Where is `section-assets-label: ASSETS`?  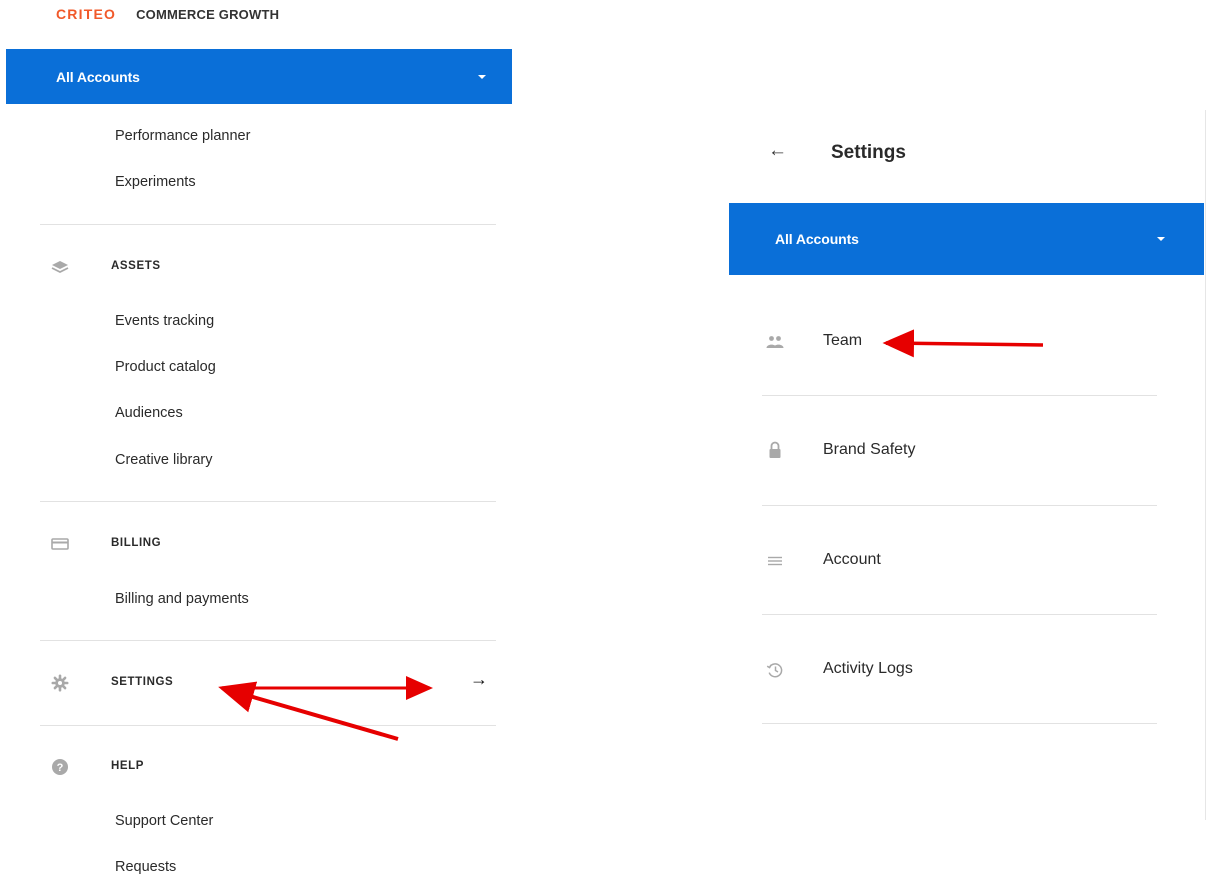
section-assets-label: ASSETS is located at coordinates (136, 266).